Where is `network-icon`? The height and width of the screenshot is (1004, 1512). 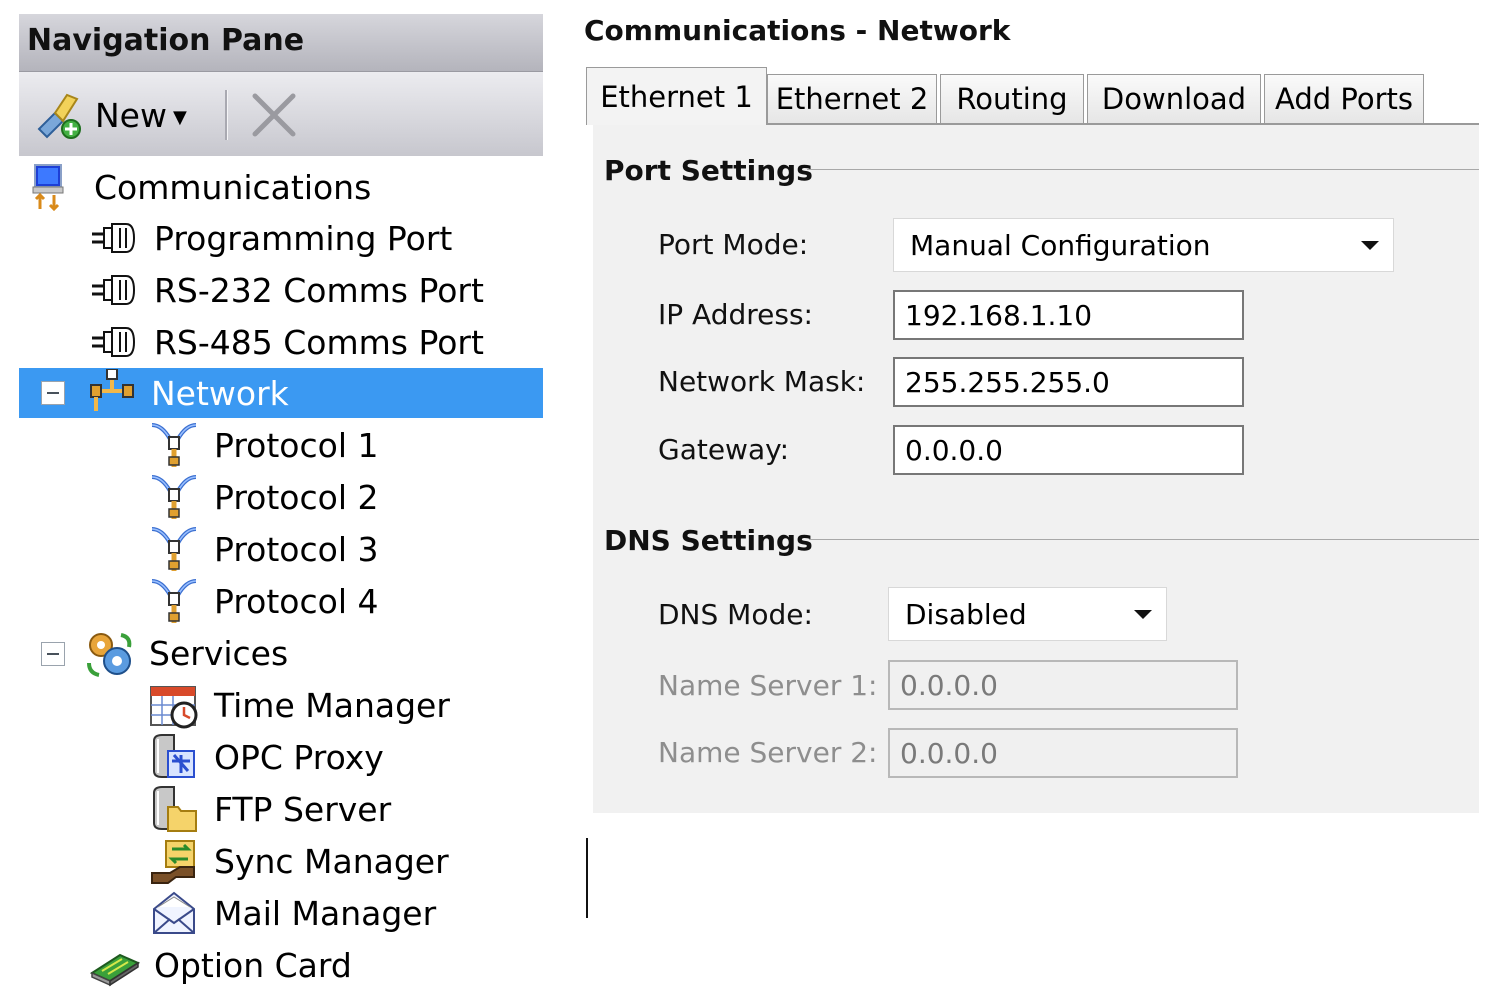 network-icon is located at coordinates (112, 390).